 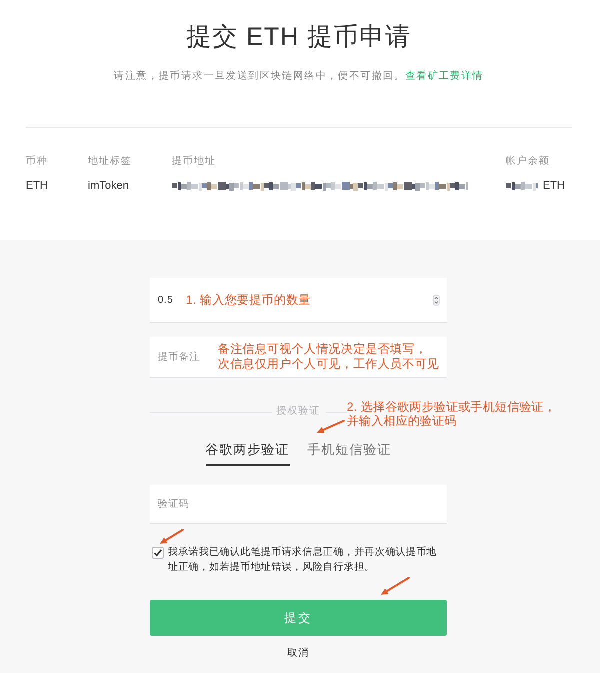 I want to click on annotation-text: 备注信息可视个人情况决定是否填写，次信息仅用户个人可见，工作人员不可见, so click(x=329, y=357).